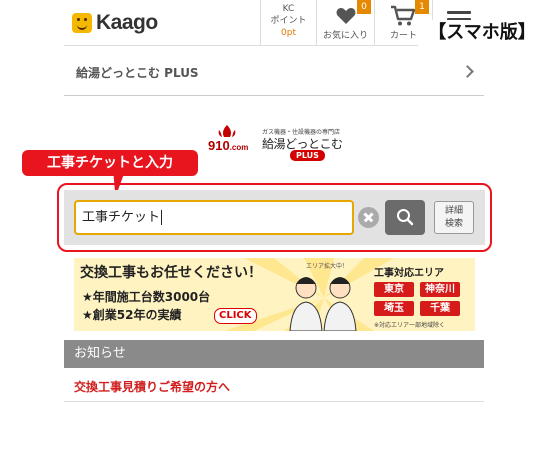  I want to click on favorites-label: お気に入り, so click(345, 36).